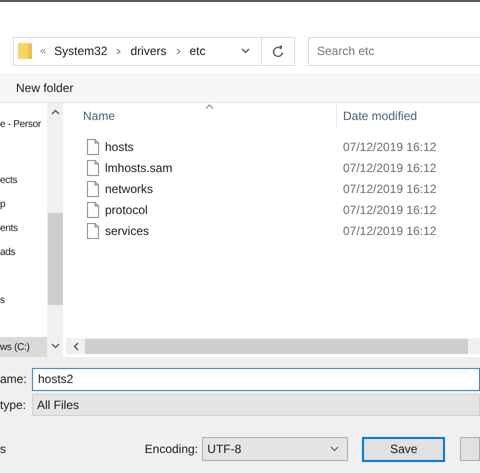 The height and width of the screenshot is (473, 480). I want to click on scroll-up-icon, so click(55, 112).